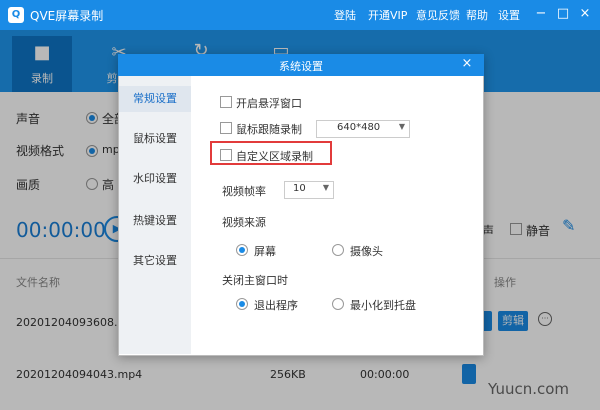 Image resolution: width=600 pixels, height=410 pixels. I want to click on source-screen-radio, so click(242, 250).